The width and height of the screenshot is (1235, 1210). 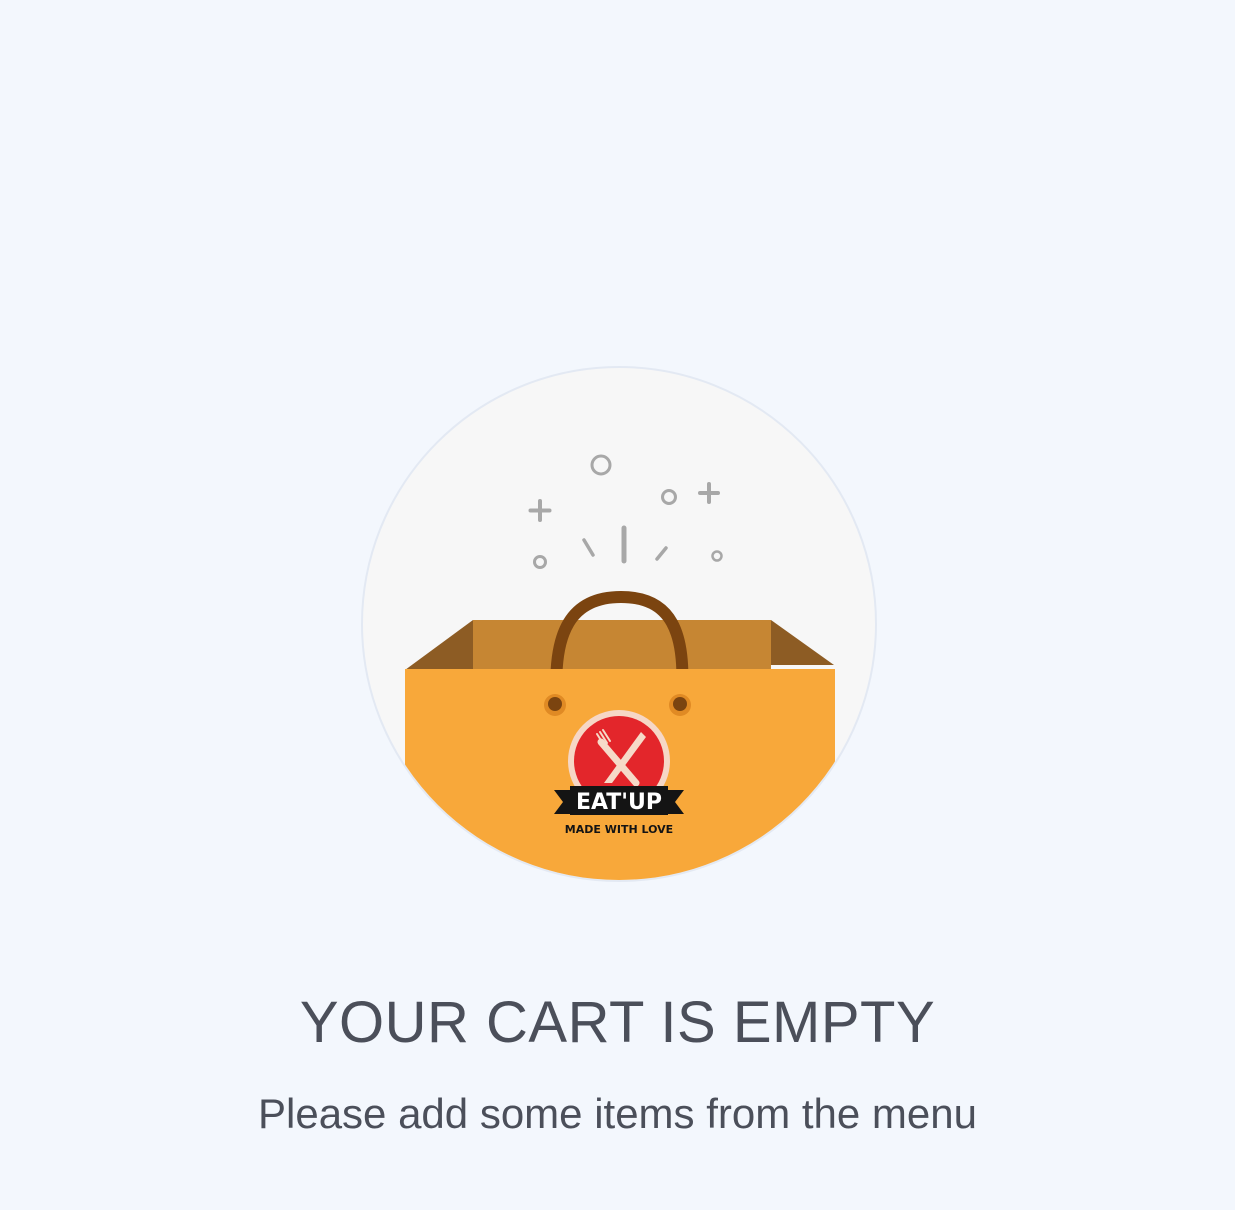 What do you see at coordinates (617, 1113) in the screenshot?
I see `empty-cart-message: Please add some items from the menu` at bounding box center [617, 1113].